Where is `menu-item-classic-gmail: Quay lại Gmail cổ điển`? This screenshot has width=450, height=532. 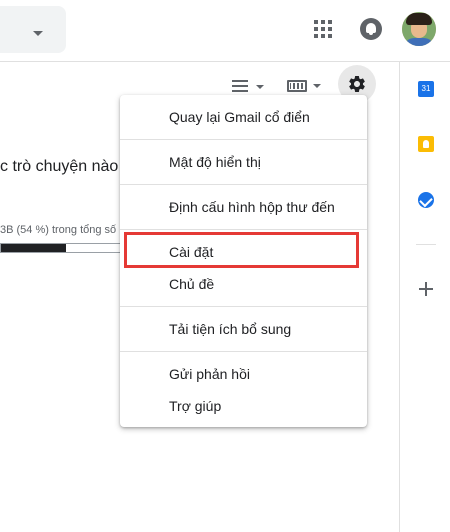
menu-item-classic-gmail: Quay lại Gmail cổ điển is located at coordinates (243, 117).